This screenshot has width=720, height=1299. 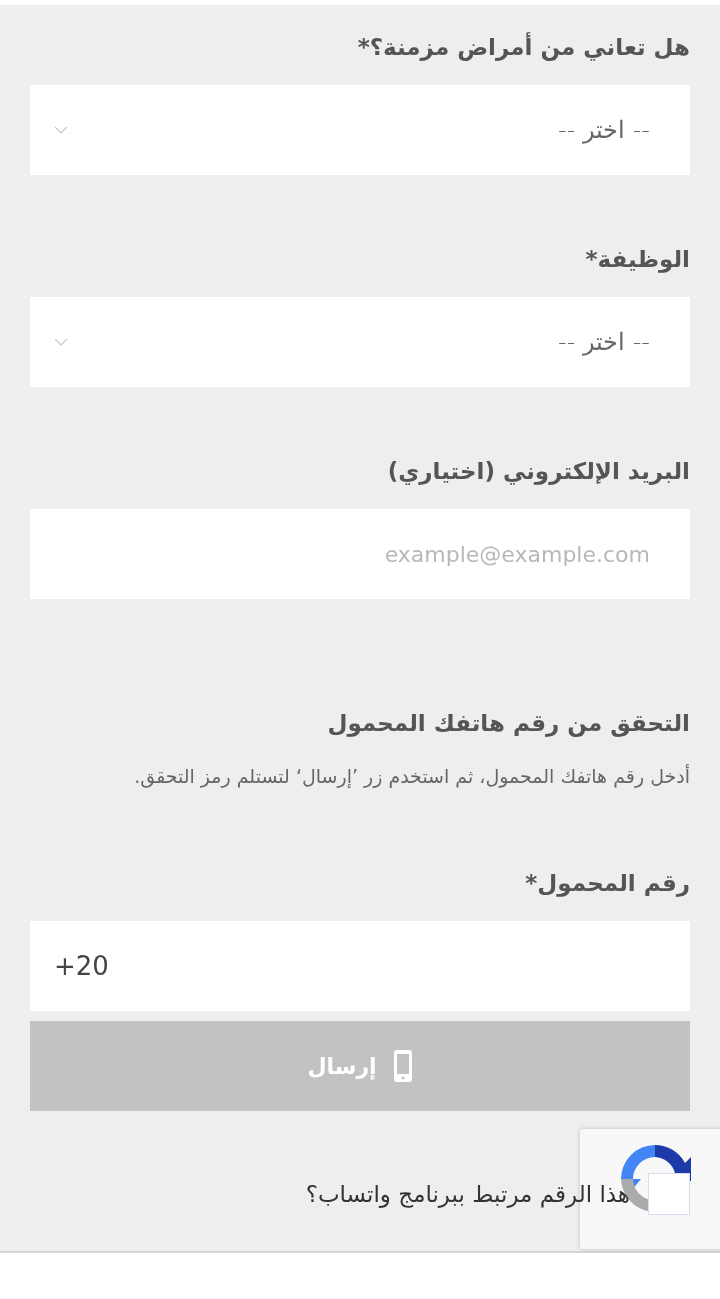 I want to click on whatsapp-label: هذا الرقم مرتبط ببرنامج واتساب؟, so click(x=467, y=1194).